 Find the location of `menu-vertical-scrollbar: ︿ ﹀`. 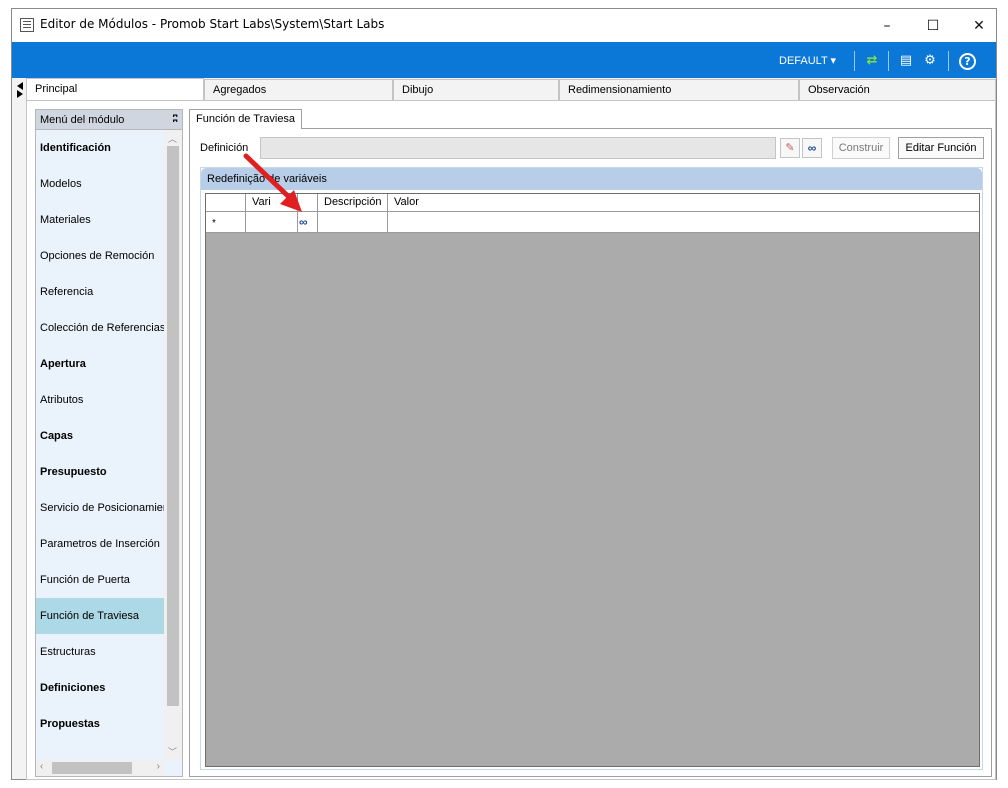

menu-vertical-scrollbar: ︿ ﹀ is located at coordinates (173, 445).